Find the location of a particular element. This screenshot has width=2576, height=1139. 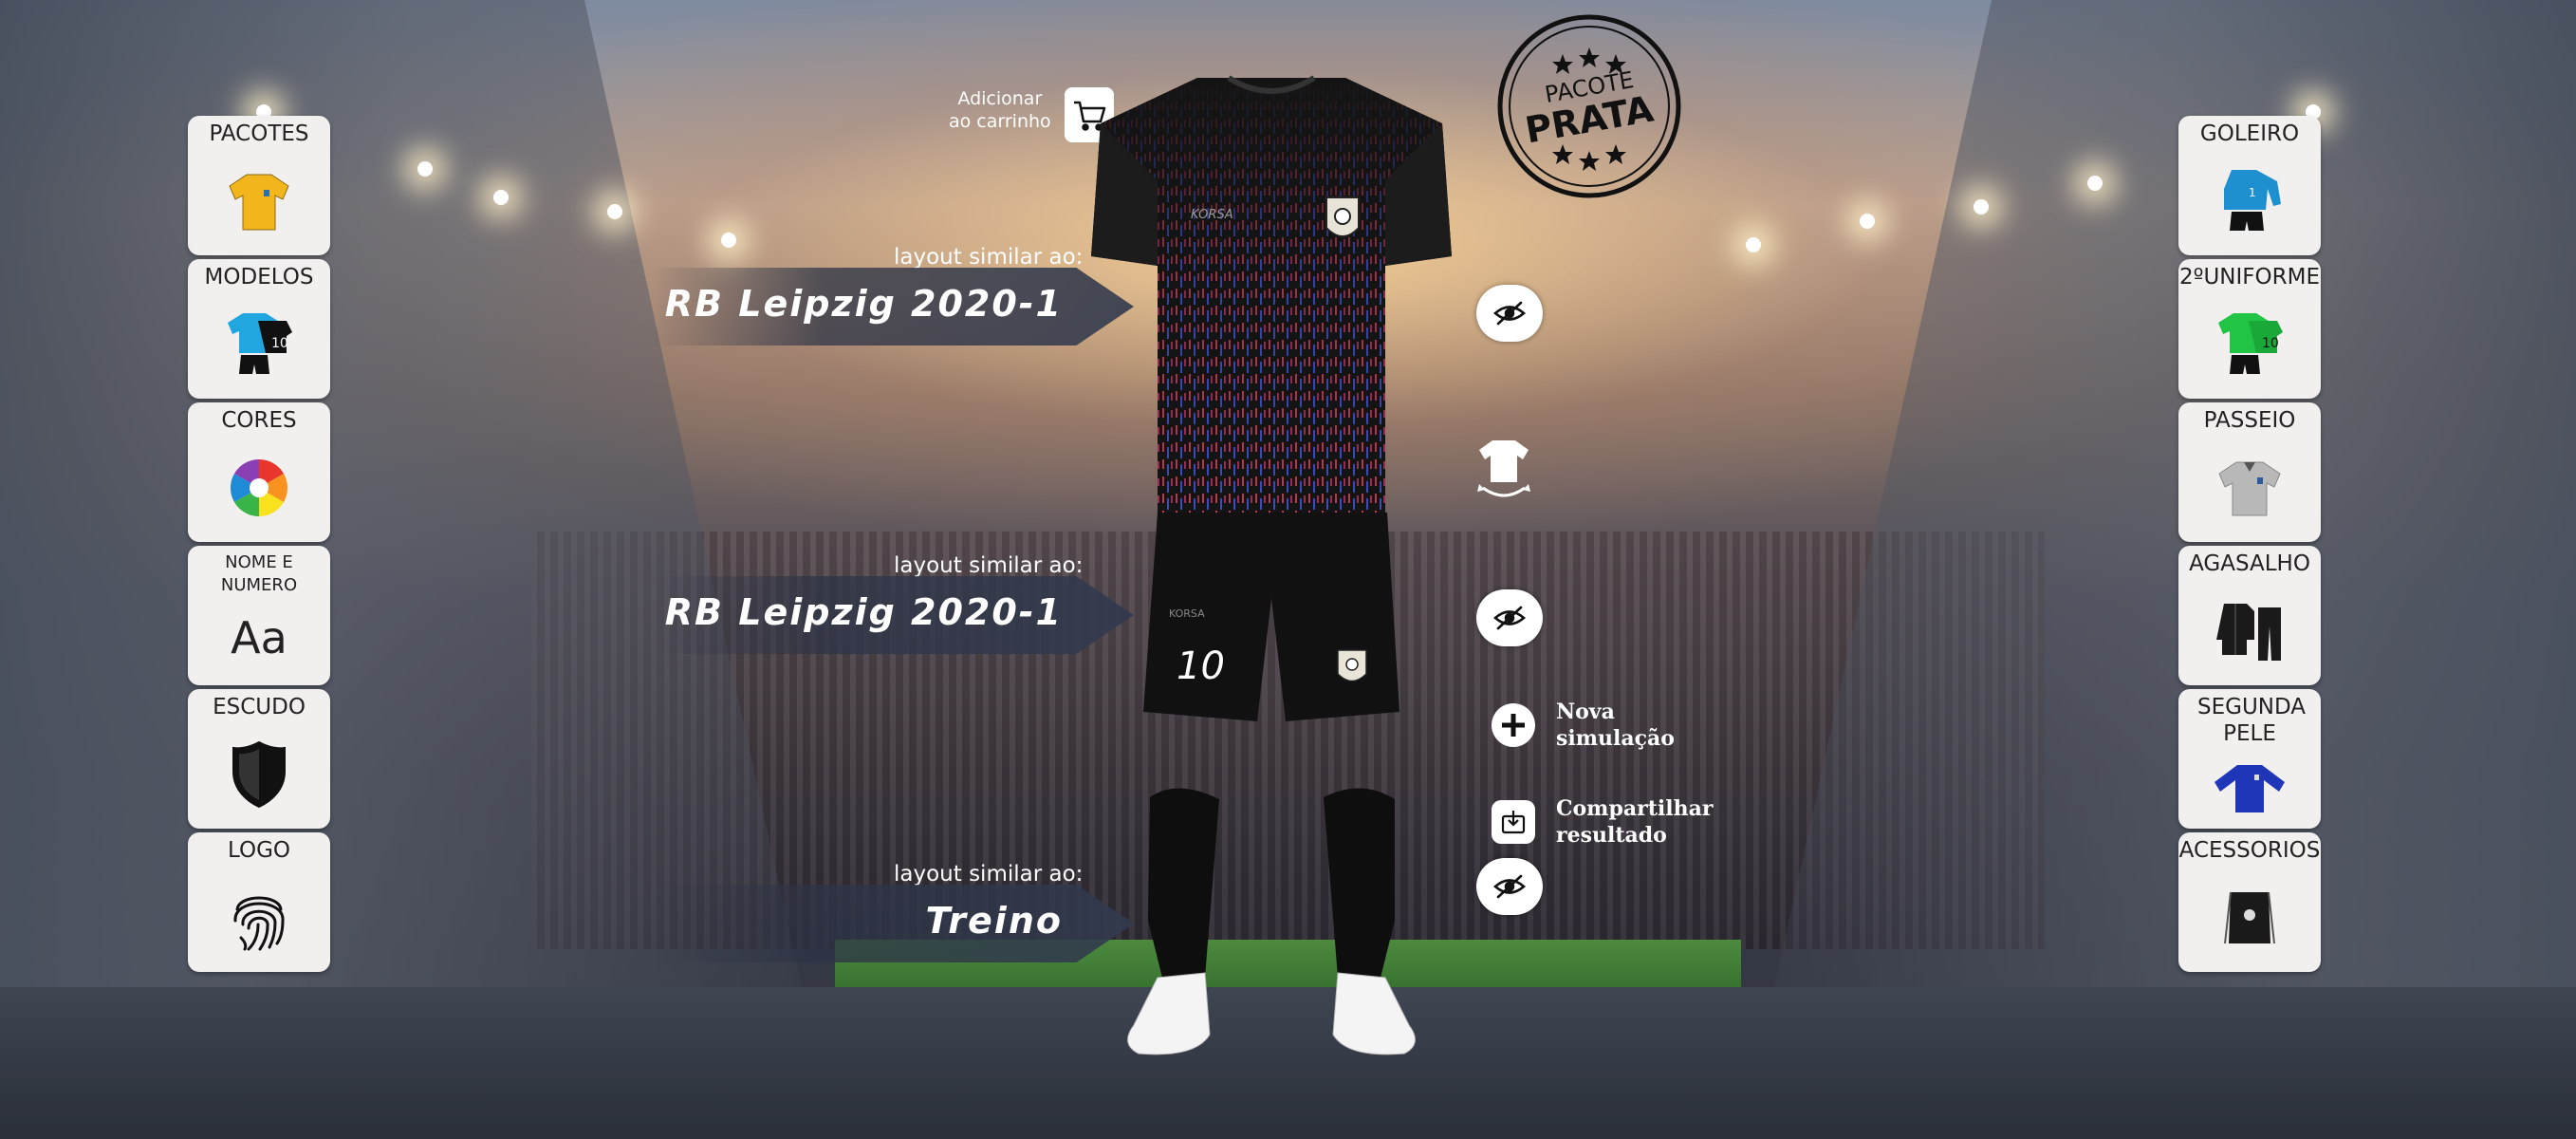

svg-text: 1 is located at coordinates (2252, 192).